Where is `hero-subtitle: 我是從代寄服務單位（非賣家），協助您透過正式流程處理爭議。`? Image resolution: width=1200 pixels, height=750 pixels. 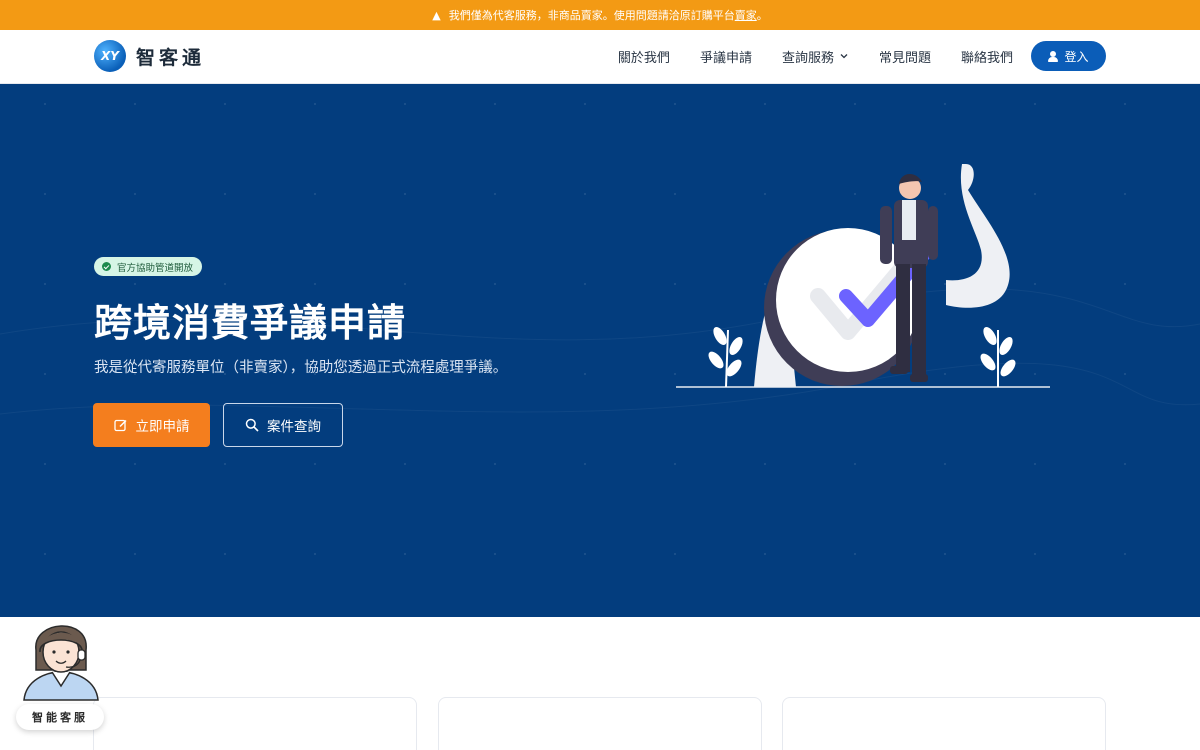
hero-subtitle: 我是從代寄服務單位（非賣家），協助您透過正式流程處理爭議。 is located at coordinates (301, 368).